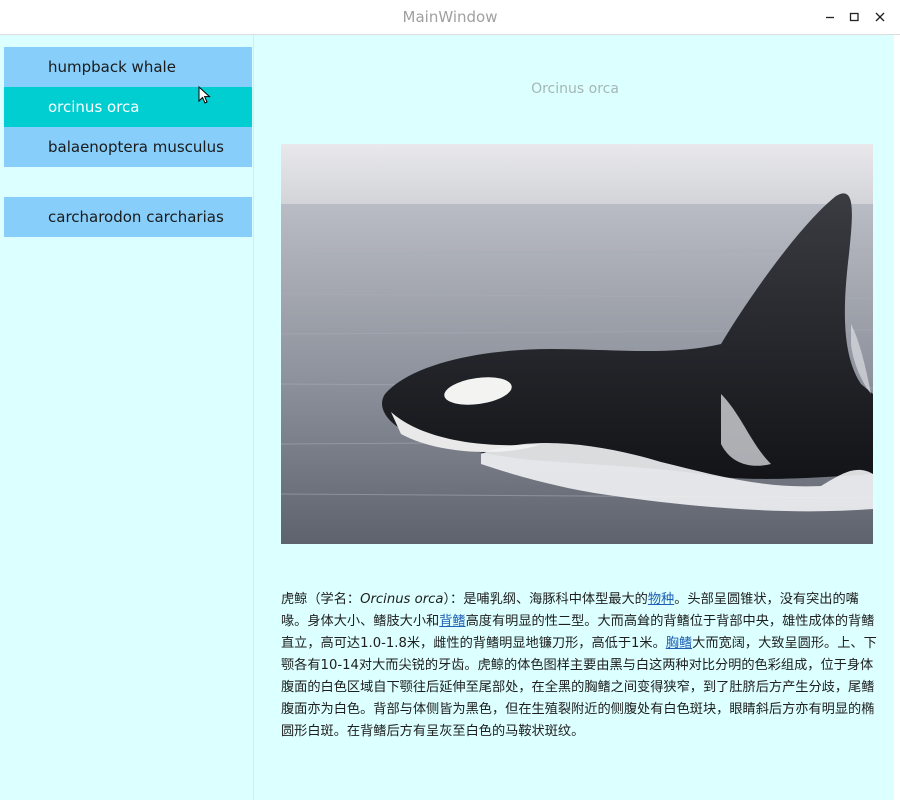  I want to click on link-species: 物种, so click(661, 599).